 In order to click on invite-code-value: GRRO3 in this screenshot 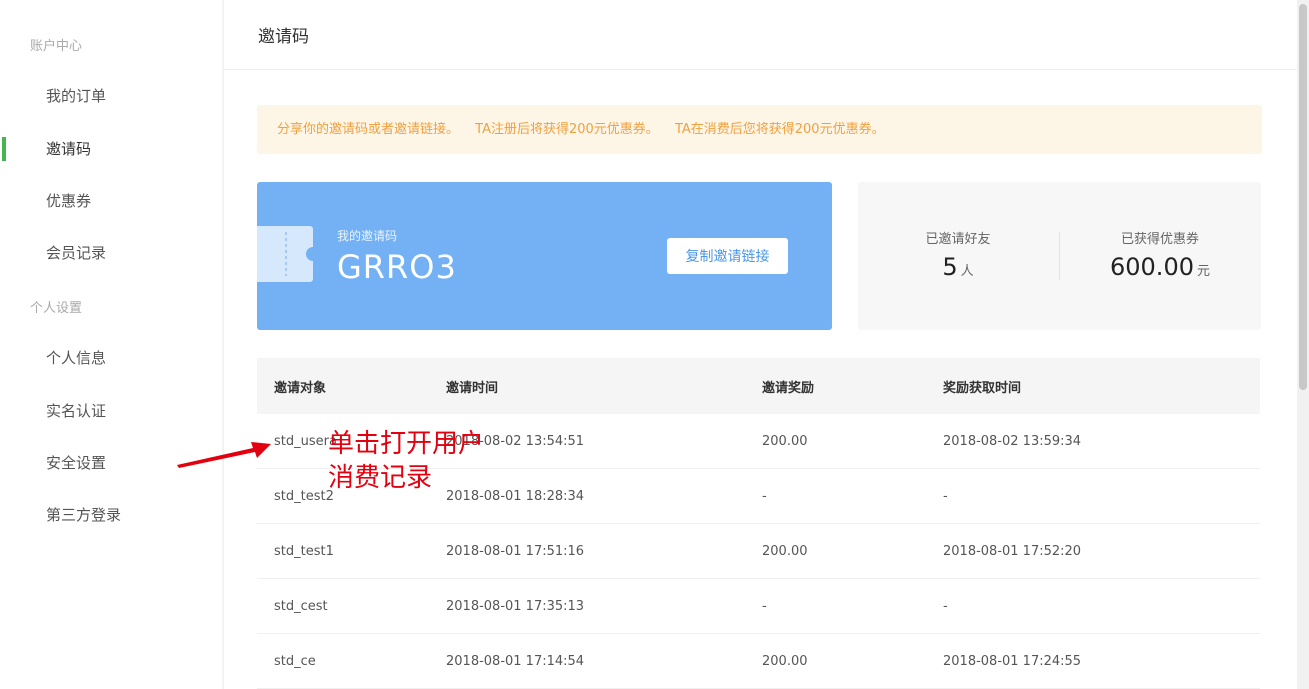, I will do `click(397, 267)`.